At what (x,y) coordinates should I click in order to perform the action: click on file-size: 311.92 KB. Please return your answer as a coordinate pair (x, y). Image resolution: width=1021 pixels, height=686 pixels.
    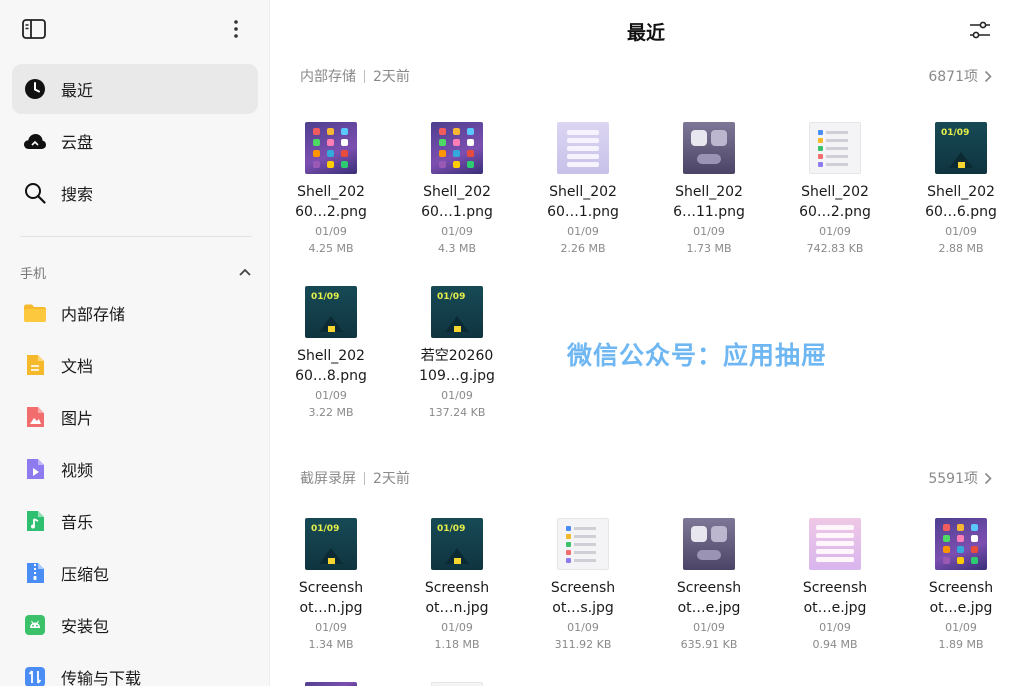
    Looking at the image, I should click on (583, 644).